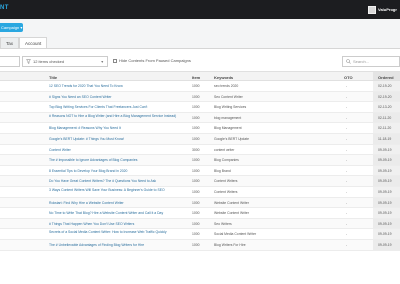  What do you see at coordinates (228, 117) in the screenshot?
I see `keywords-cell: blog management` at bounding box center [228, 117].